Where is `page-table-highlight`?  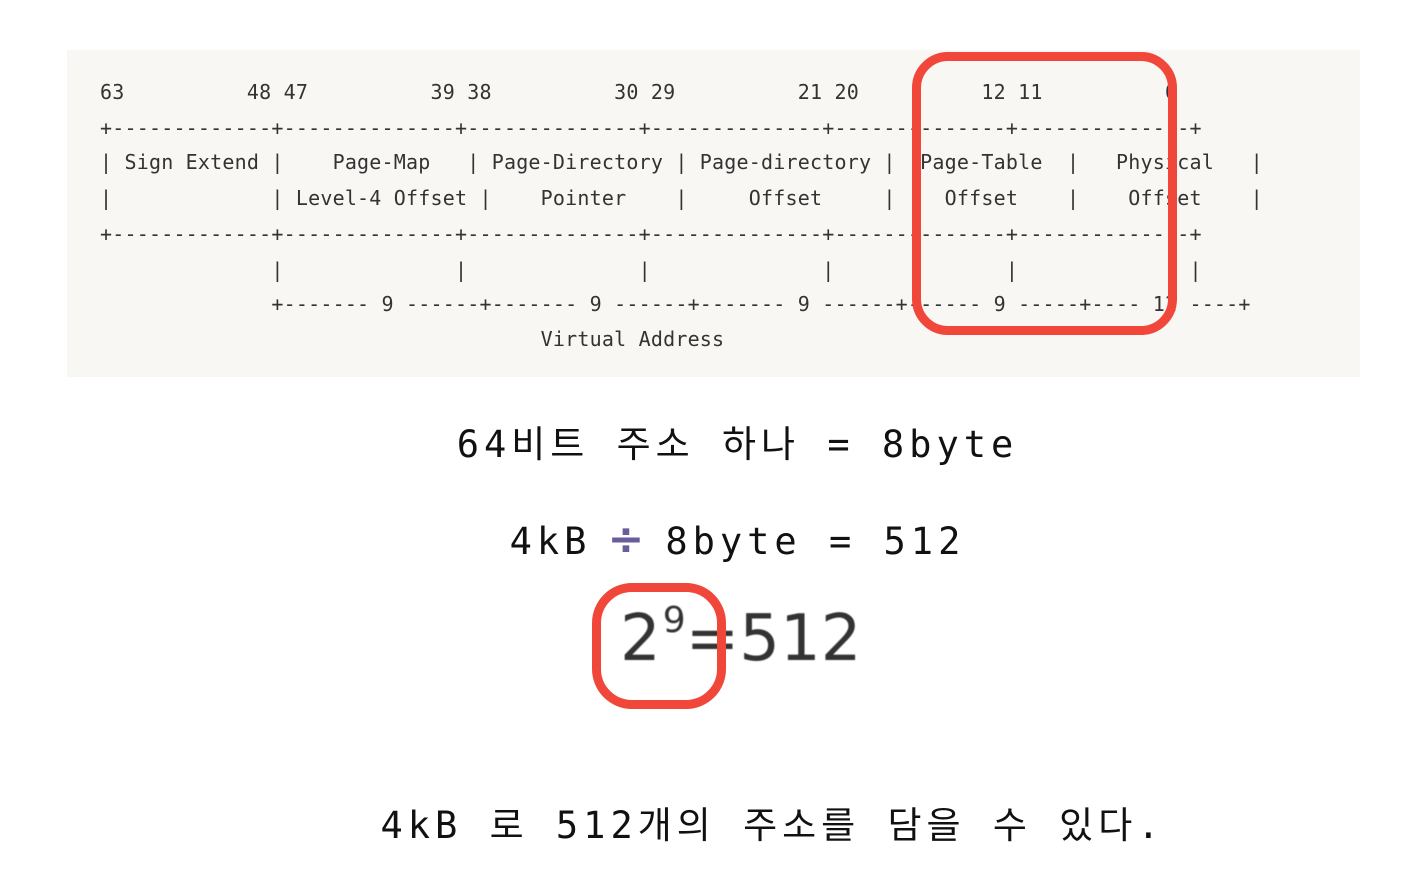
page-table-highlight is located at coordinates (1044, 193).